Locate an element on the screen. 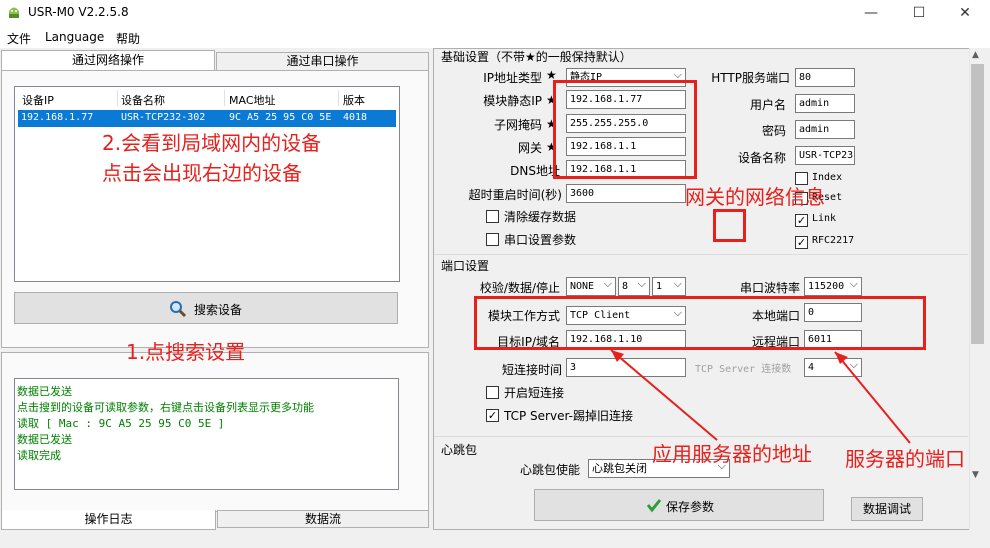  arrowhead is located at coordinates (841, 358).